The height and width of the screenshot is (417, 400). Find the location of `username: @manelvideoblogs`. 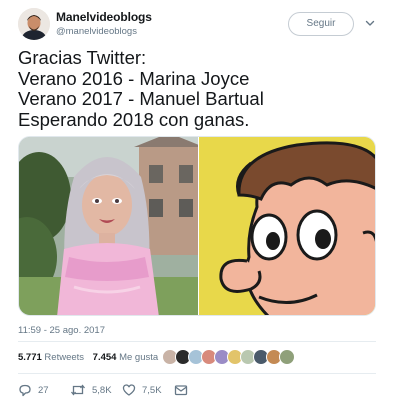

username: @manelvideoblogs is located at coordinates (96, 31).